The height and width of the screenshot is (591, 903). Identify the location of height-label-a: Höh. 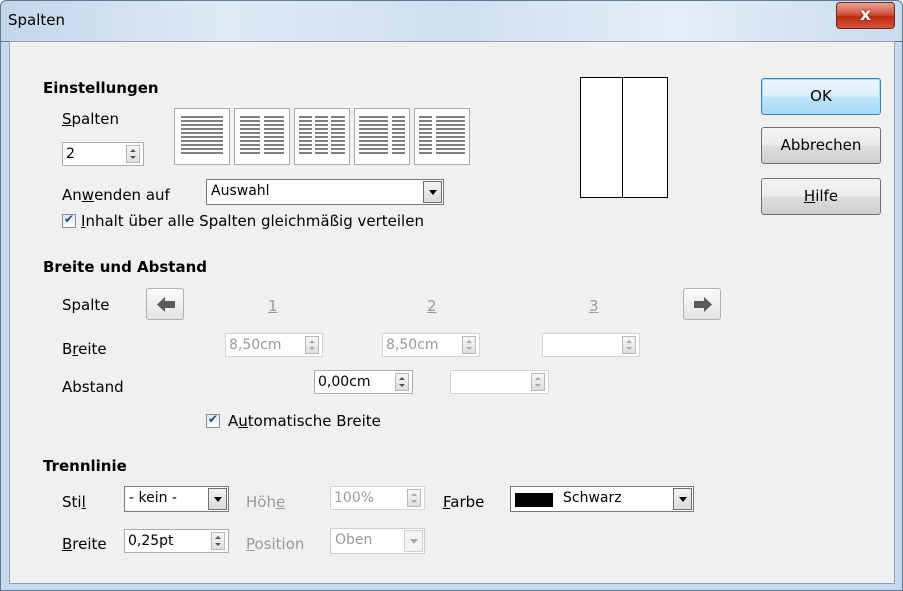
(261, 502).